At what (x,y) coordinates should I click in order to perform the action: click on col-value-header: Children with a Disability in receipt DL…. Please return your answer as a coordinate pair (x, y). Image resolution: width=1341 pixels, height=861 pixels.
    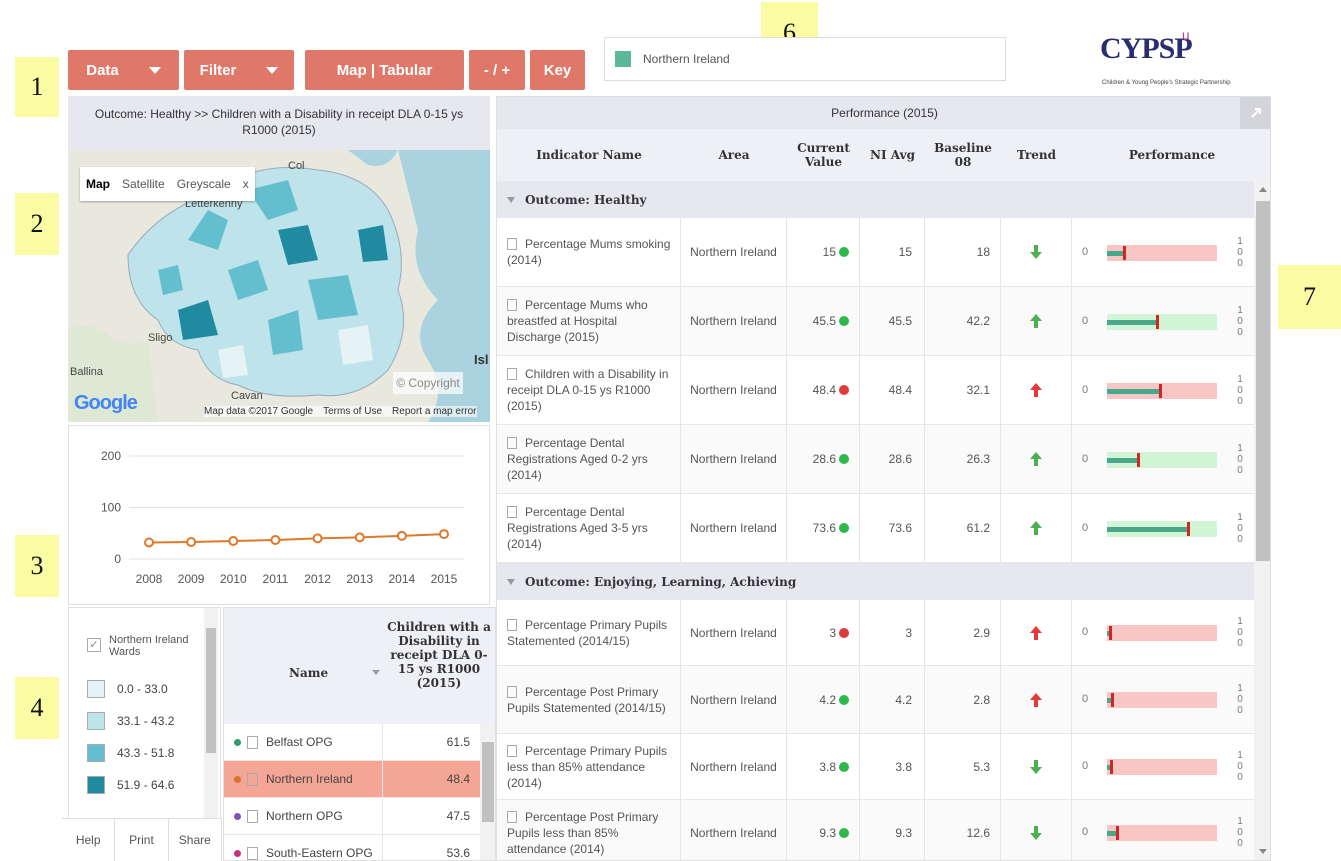
    Looking at the image, I should click on (439, 655).